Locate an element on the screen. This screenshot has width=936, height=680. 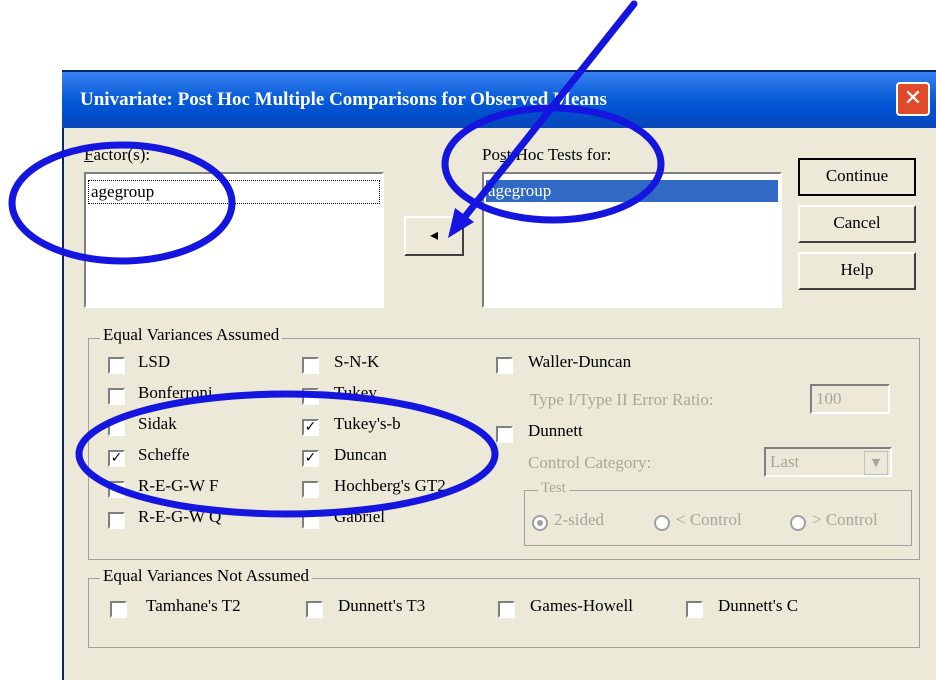
factors-highlight-ellipse is located at coordinates (122, 203).